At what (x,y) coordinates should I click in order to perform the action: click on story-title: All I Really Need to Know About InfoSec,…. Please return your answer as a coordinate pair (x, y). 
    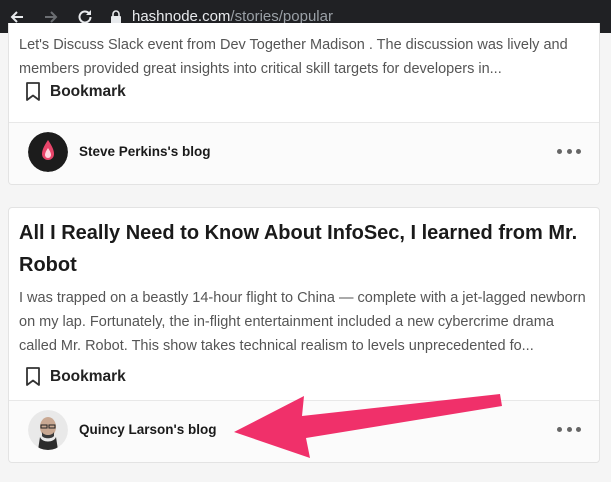
    Looking at the image, I should click on (303, 249).